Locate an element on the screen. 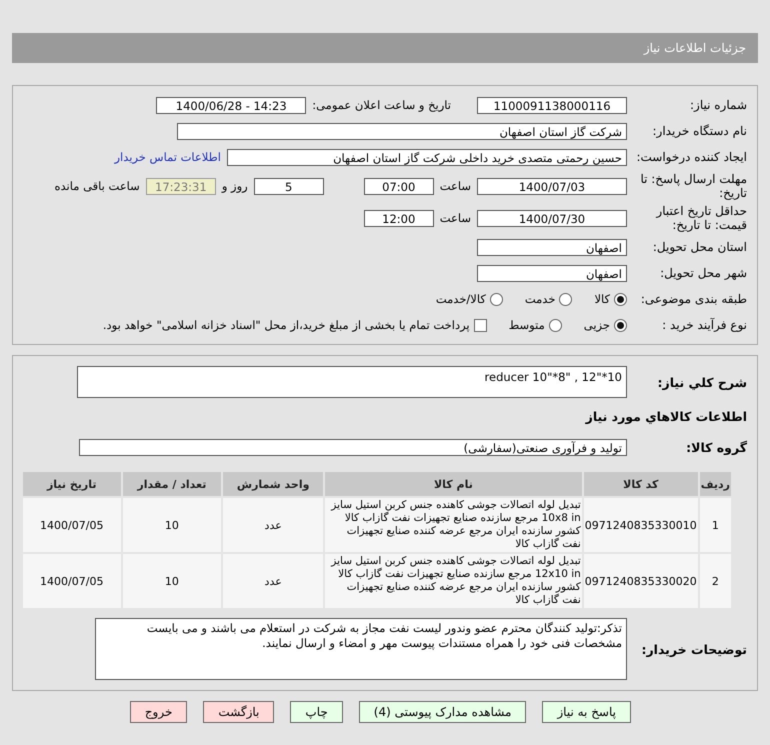 The width and height of the screenshot is (770, 745). field-label: تاریخ و ساعت اعلان عمومی: is located at coordinates (381, 105).